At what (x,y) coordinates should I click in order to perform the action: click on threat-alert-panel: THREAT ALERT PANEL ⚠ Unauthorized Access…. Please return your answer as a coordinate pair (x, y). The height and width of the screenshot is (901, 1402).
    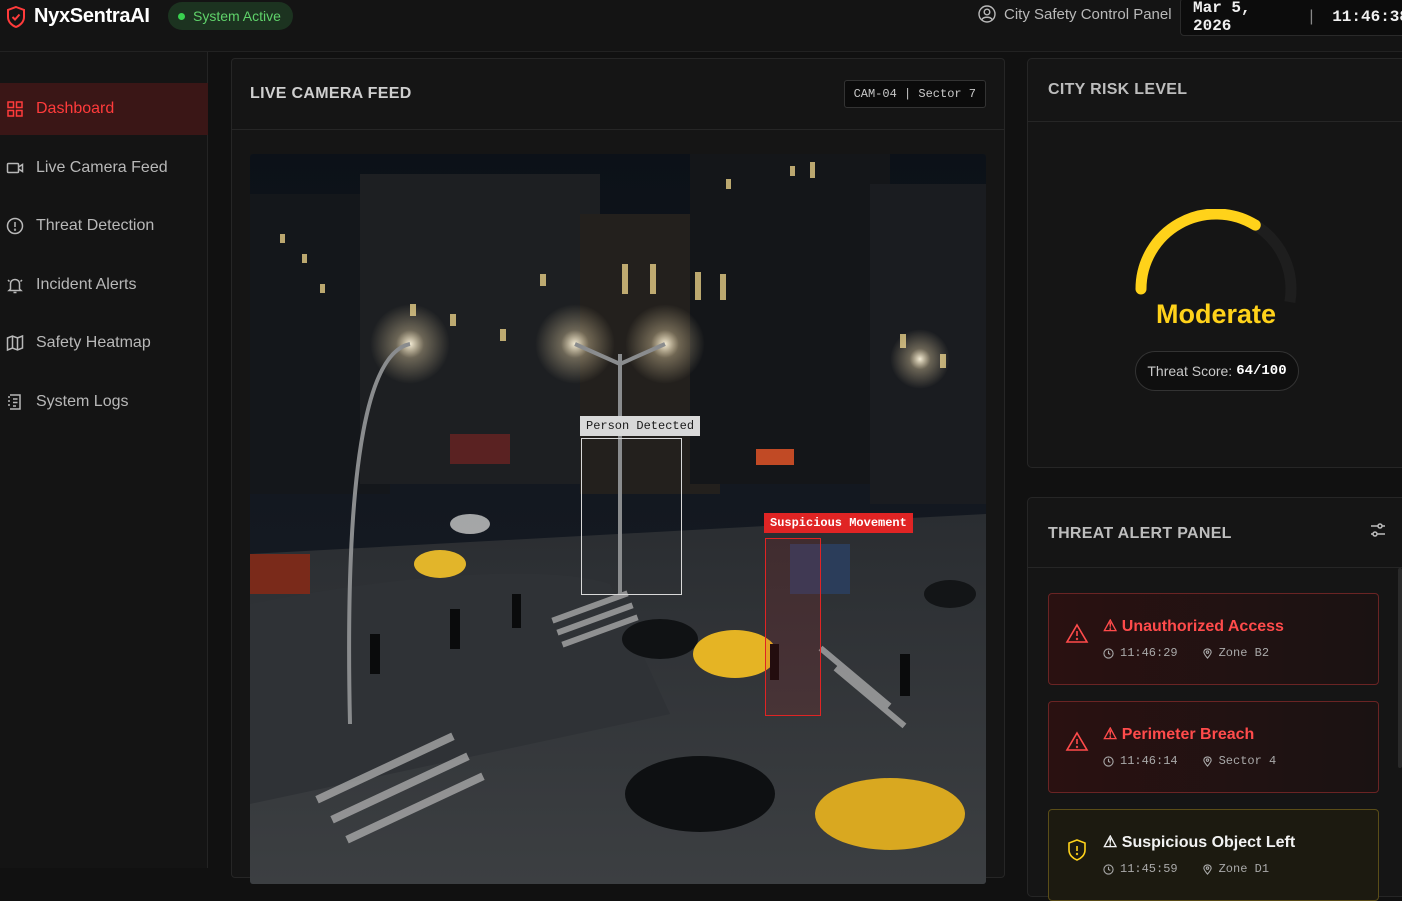
    Looking at the image, I should click on (1214, 699).